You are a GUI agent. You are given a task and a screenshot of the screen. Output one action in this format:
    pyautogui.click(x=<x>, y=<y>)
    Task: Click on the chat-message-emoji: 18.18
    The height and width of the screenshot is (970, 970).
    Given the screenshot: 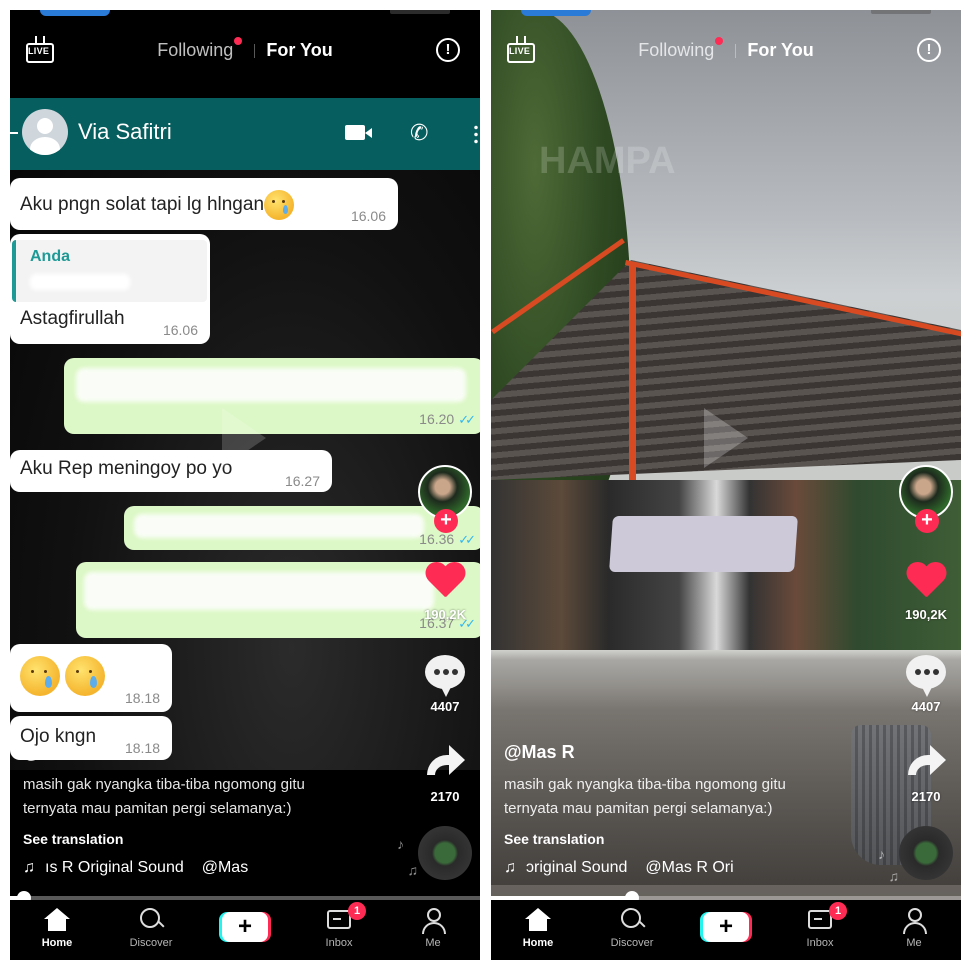 What is the action you would take?
    pyautogui.click(x=91, y=678)
    